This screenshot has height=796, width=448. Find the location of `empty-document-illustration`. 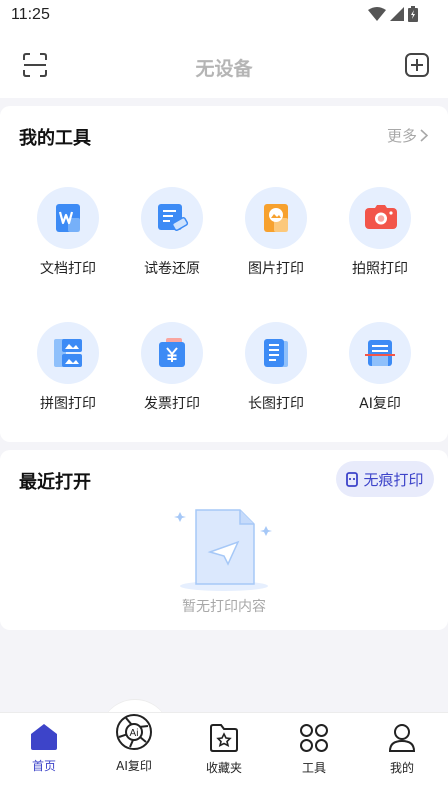

empty-document-illustration is located at coordinates (223, 550).